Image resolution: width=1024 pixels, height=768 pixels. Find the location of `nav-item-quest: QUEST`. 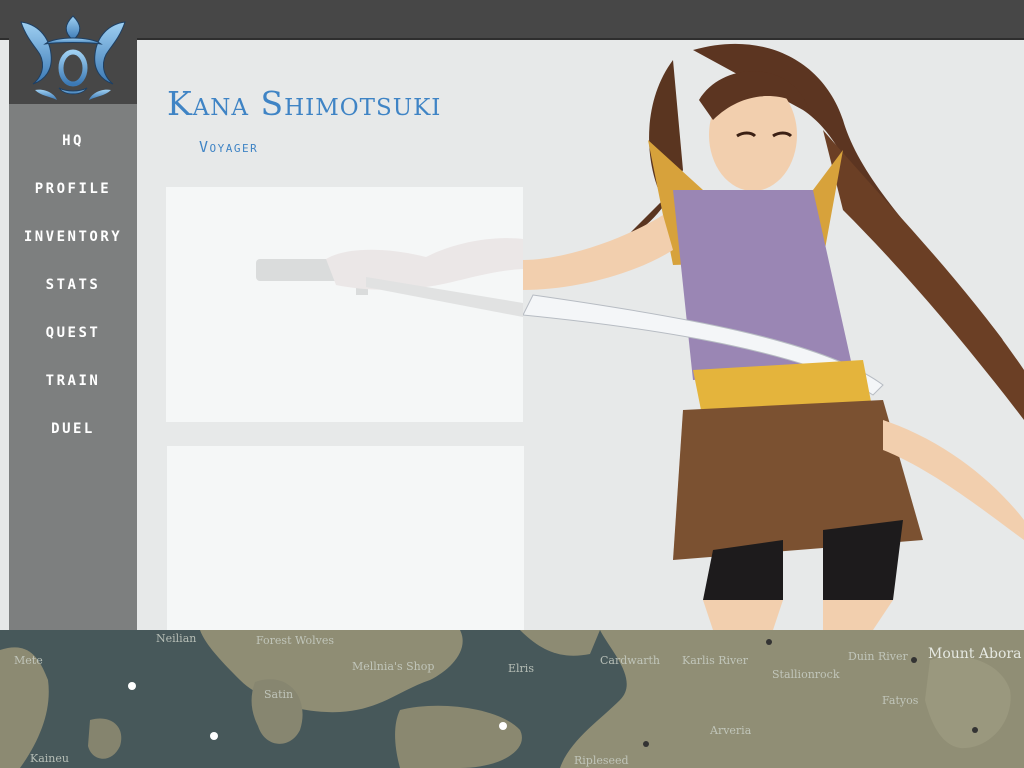

nav-item-quest: QUEST is located at coordinates (73, 340).